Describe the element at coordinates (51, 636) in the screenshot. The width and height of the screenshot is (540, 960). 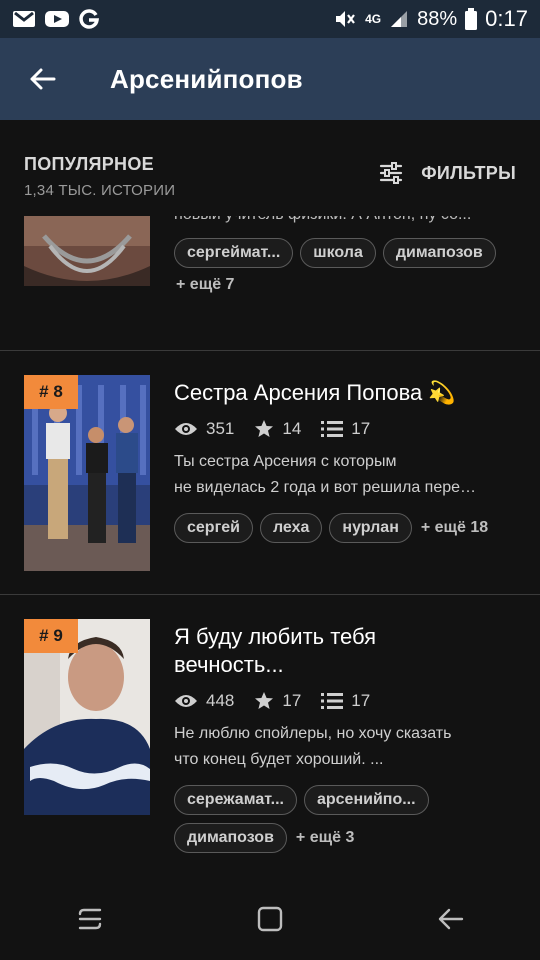
I see `rank-badge: # 9` at that location.